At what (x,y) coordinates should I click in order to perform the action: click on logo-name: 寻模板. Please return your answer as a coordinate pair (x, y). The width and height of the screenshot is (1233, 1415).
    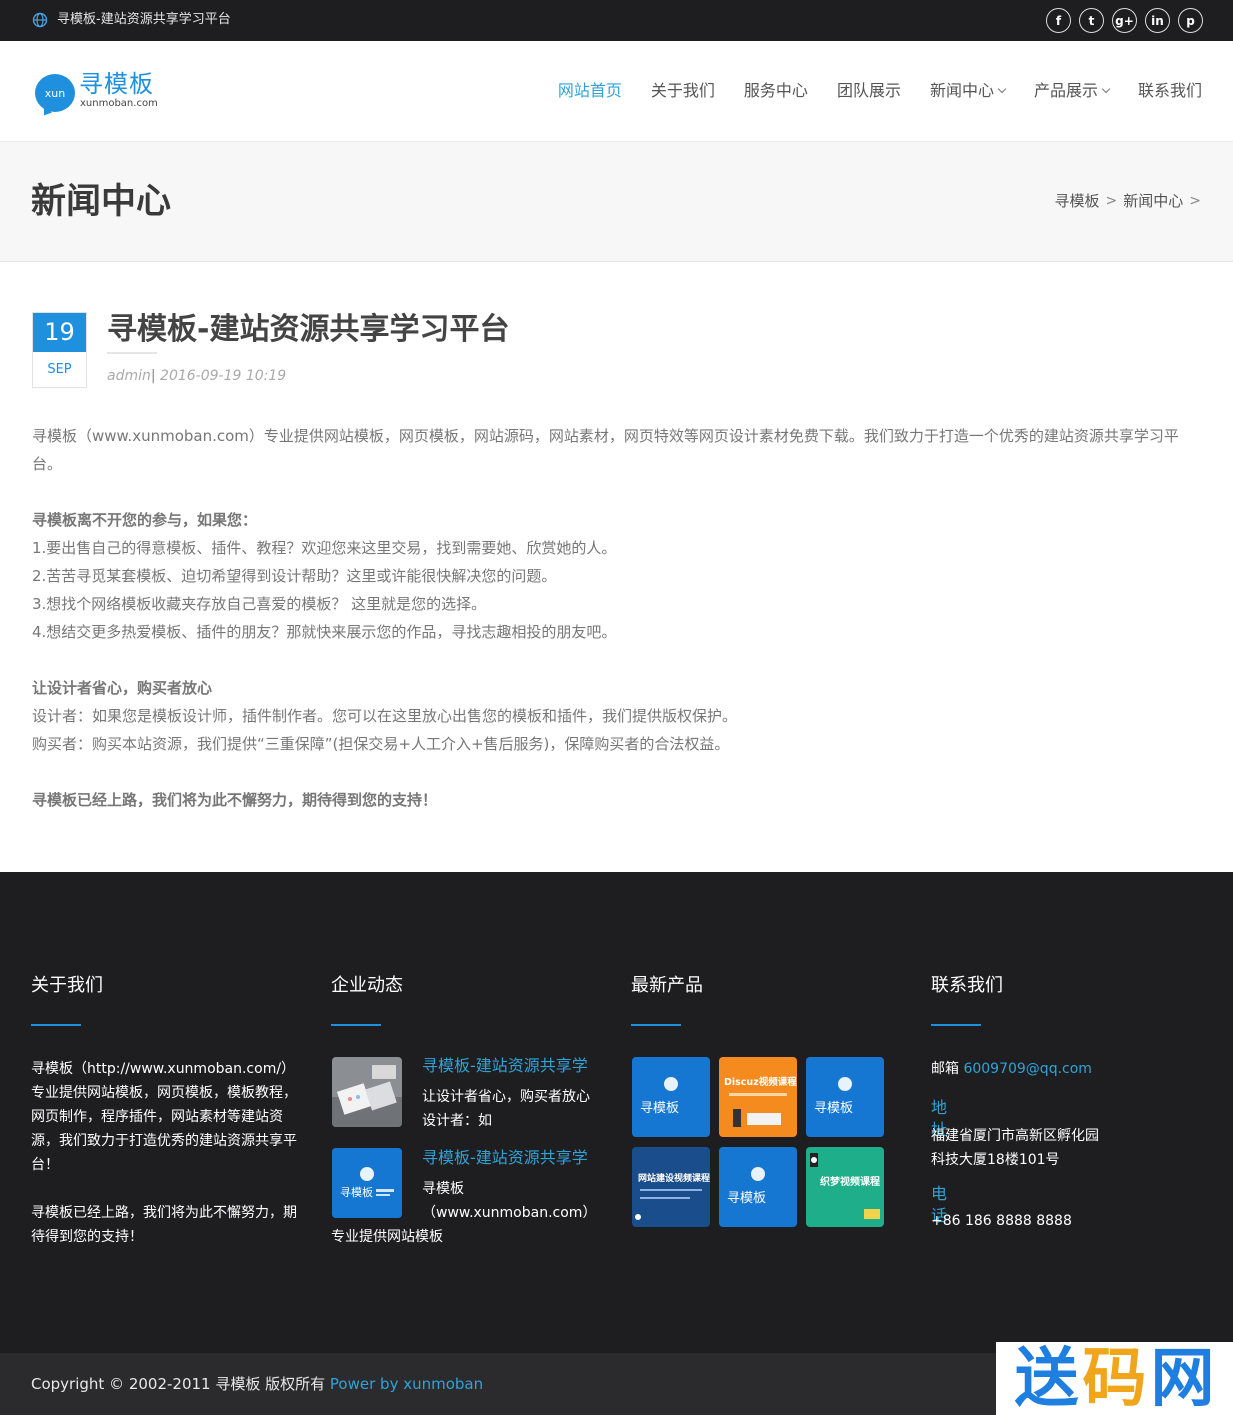
    Looking at the image, I should click on (116, 84).